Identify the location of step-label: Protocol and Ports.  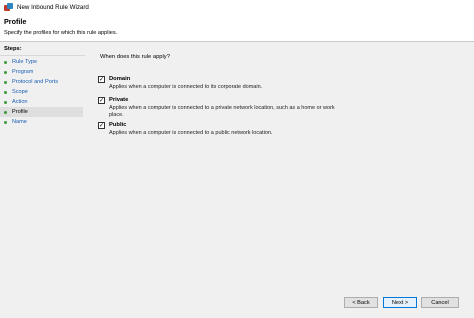
(35, 82).